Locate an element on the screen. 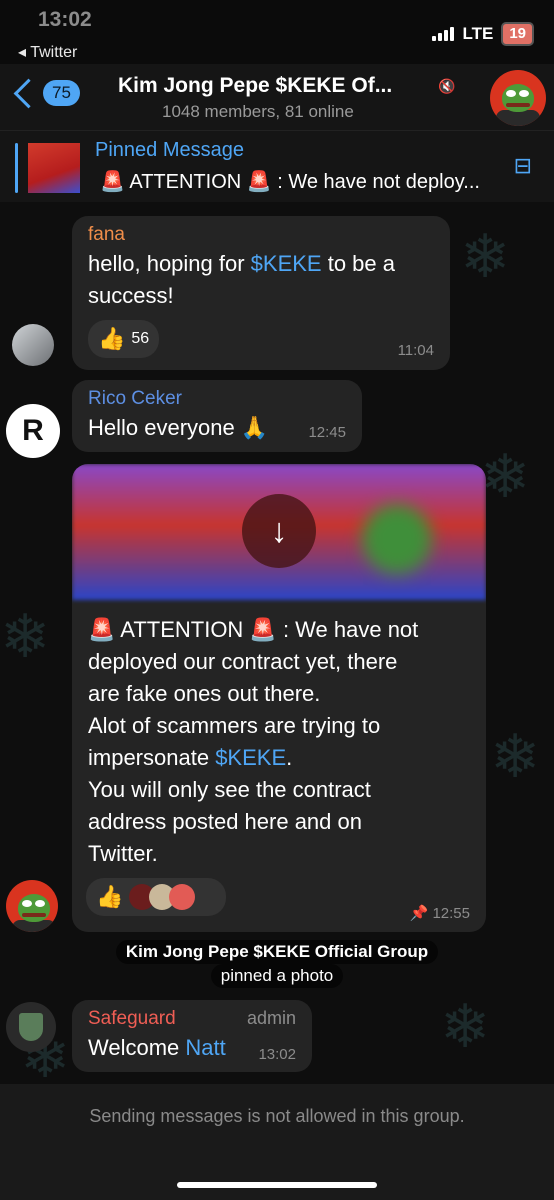 The height and width of the screenshot is (1200, 554). status-time: 13:02 is located at coordinates (65, 19).